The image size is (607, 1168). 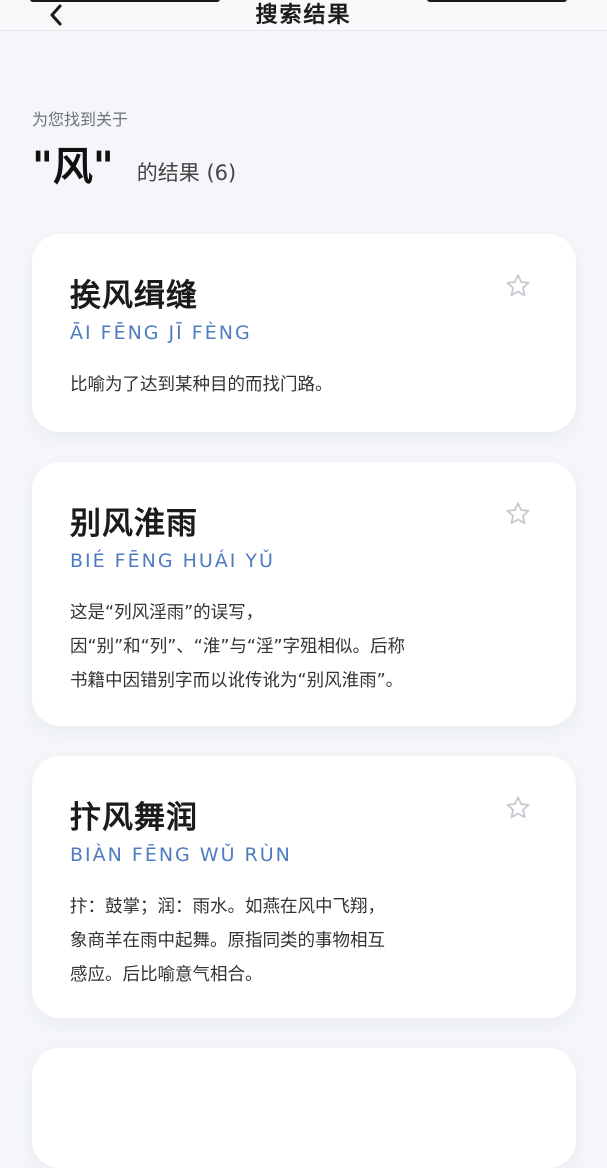 I want to click on definition-line: 感应。后比喻意气相合。, so click(x=166, y=975).